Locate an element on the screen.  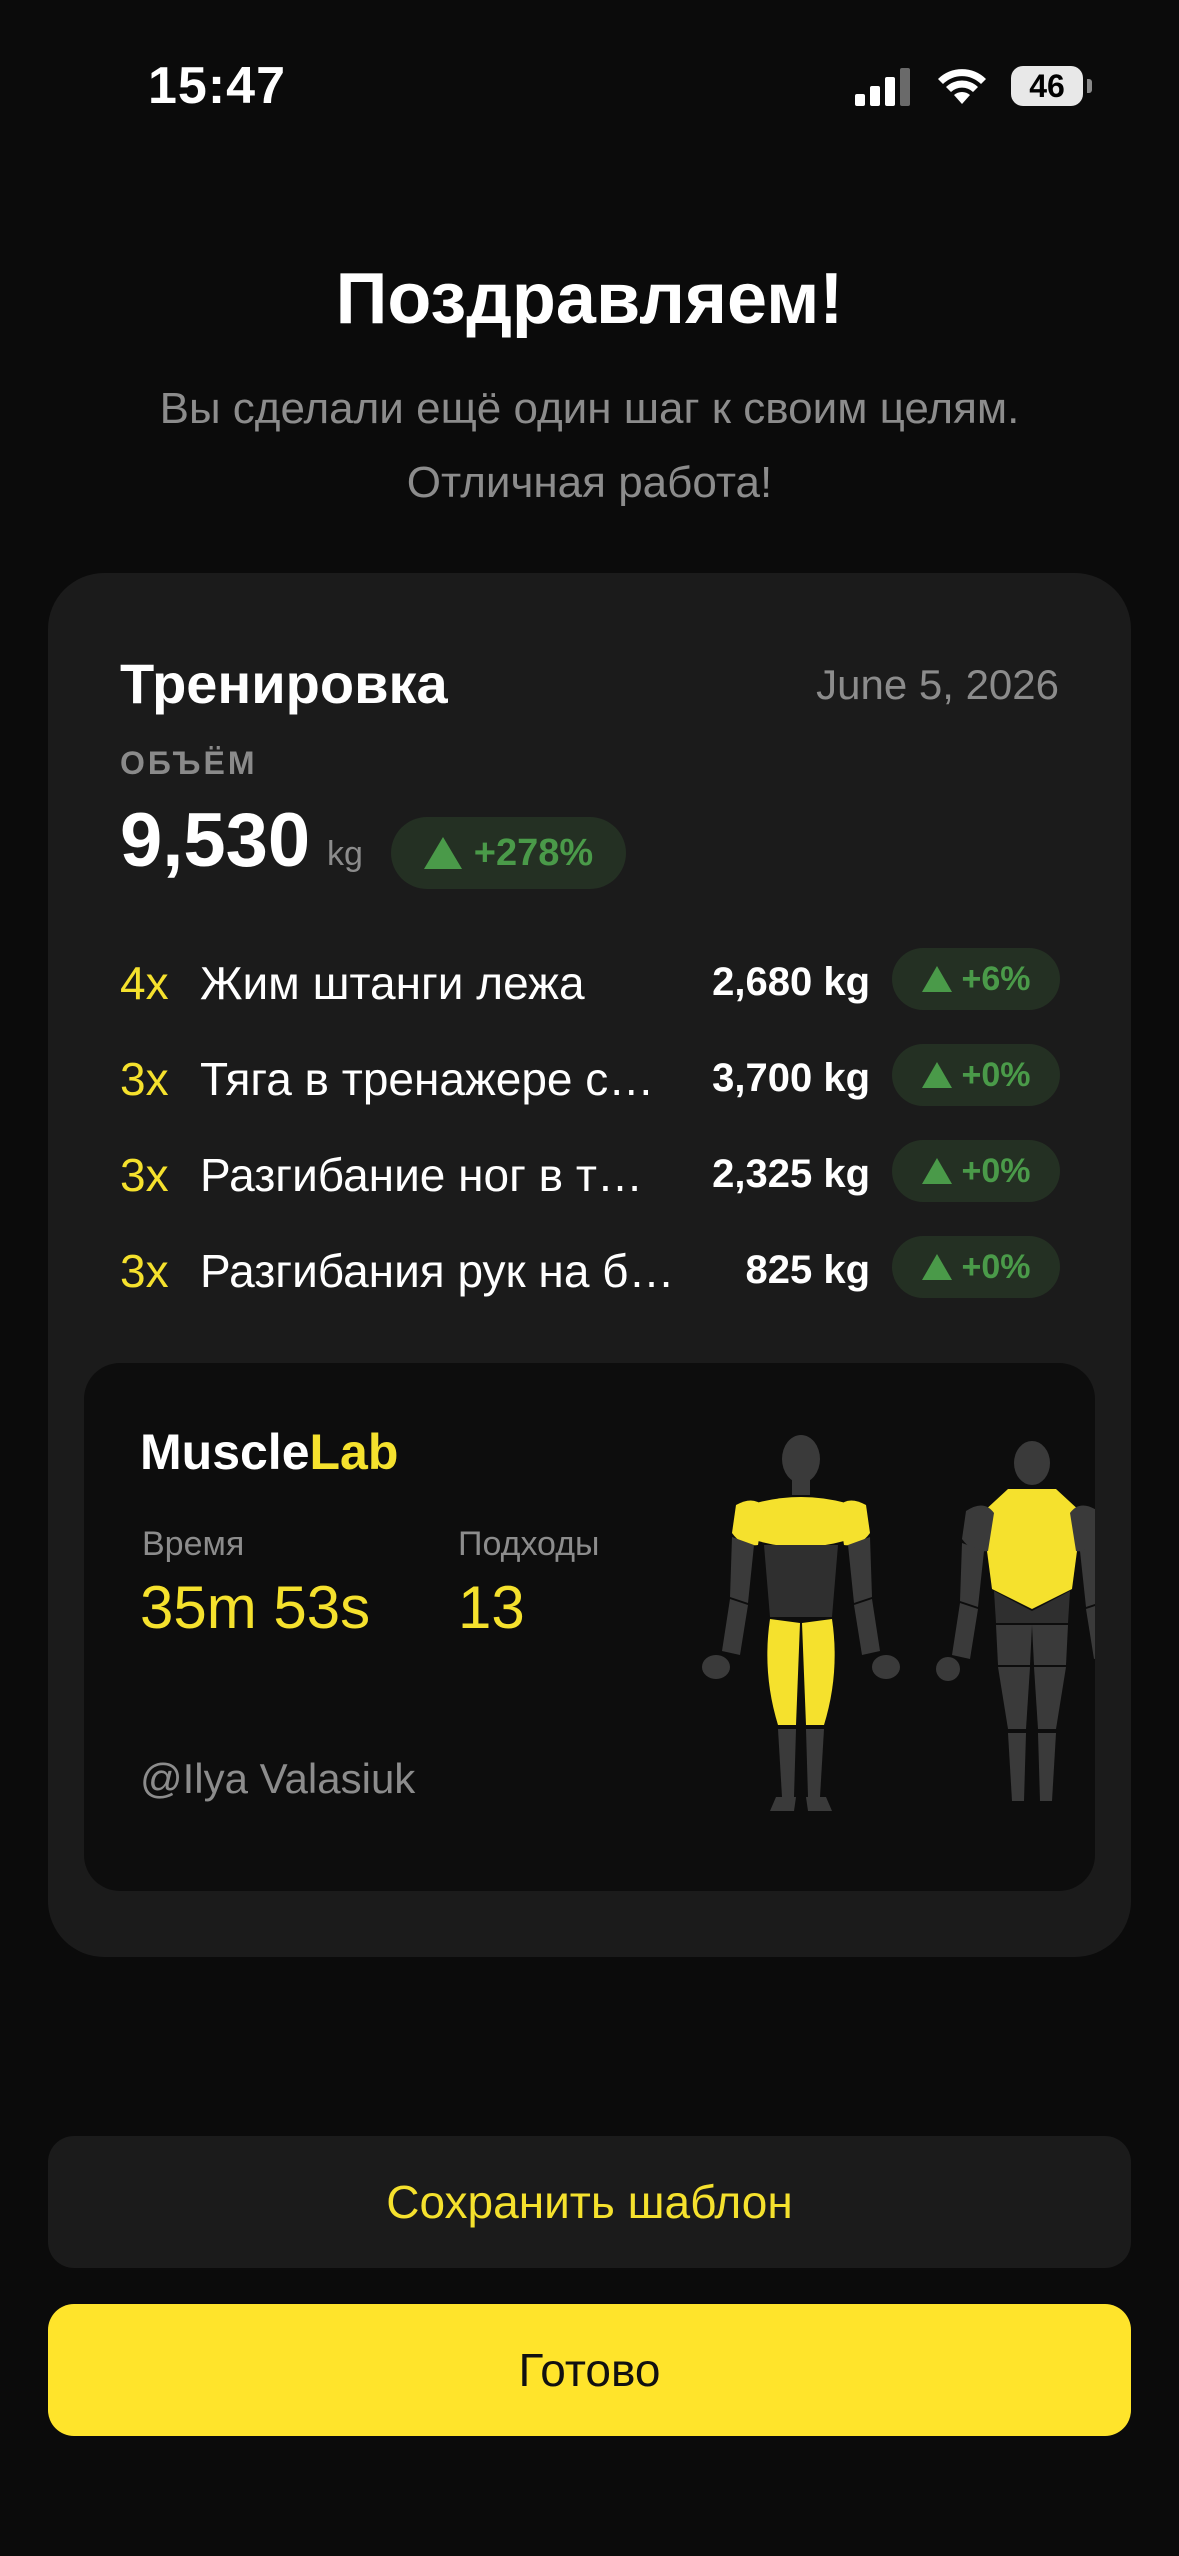
muscle-map-front-icon is located at coordinates (801, 1623).